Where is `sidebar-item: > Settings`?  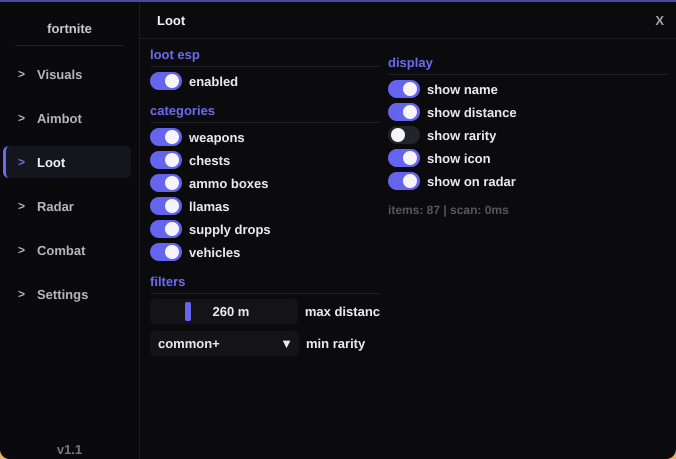
sidebar-item: > Settings is located at coordinates (67, 294).